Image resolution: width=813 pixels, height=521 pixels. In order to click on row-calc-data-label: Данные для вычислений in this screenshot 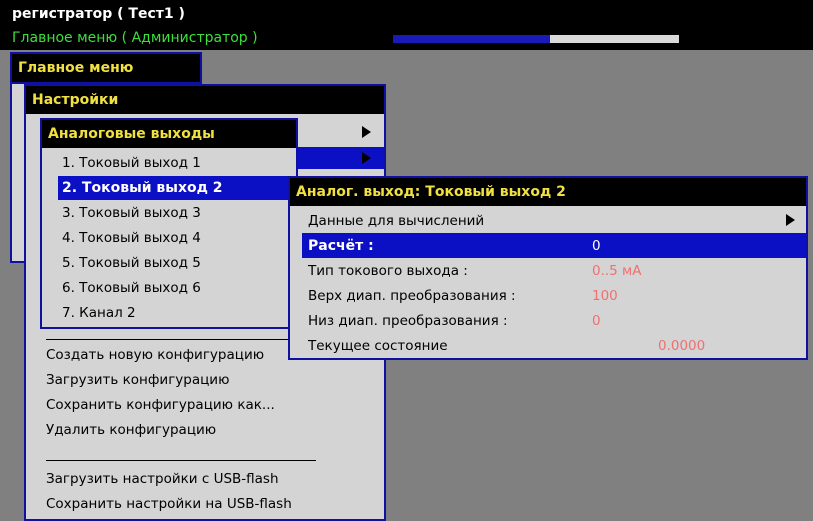, I will do `click(396, 221)`.